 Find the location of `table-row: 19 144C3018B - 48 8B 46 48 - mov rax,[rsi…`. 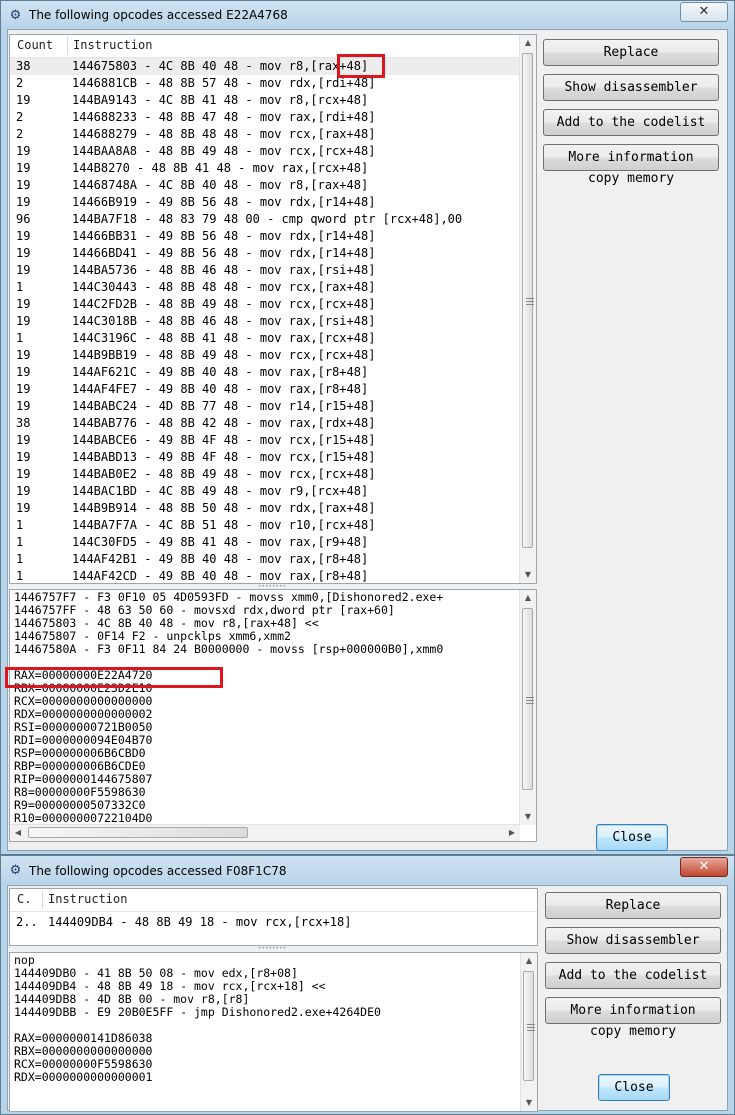

table-row: 19 144C3018B - 48 8B 46 48 - mov rax,[rsi… is located at coordinates (265, 321).